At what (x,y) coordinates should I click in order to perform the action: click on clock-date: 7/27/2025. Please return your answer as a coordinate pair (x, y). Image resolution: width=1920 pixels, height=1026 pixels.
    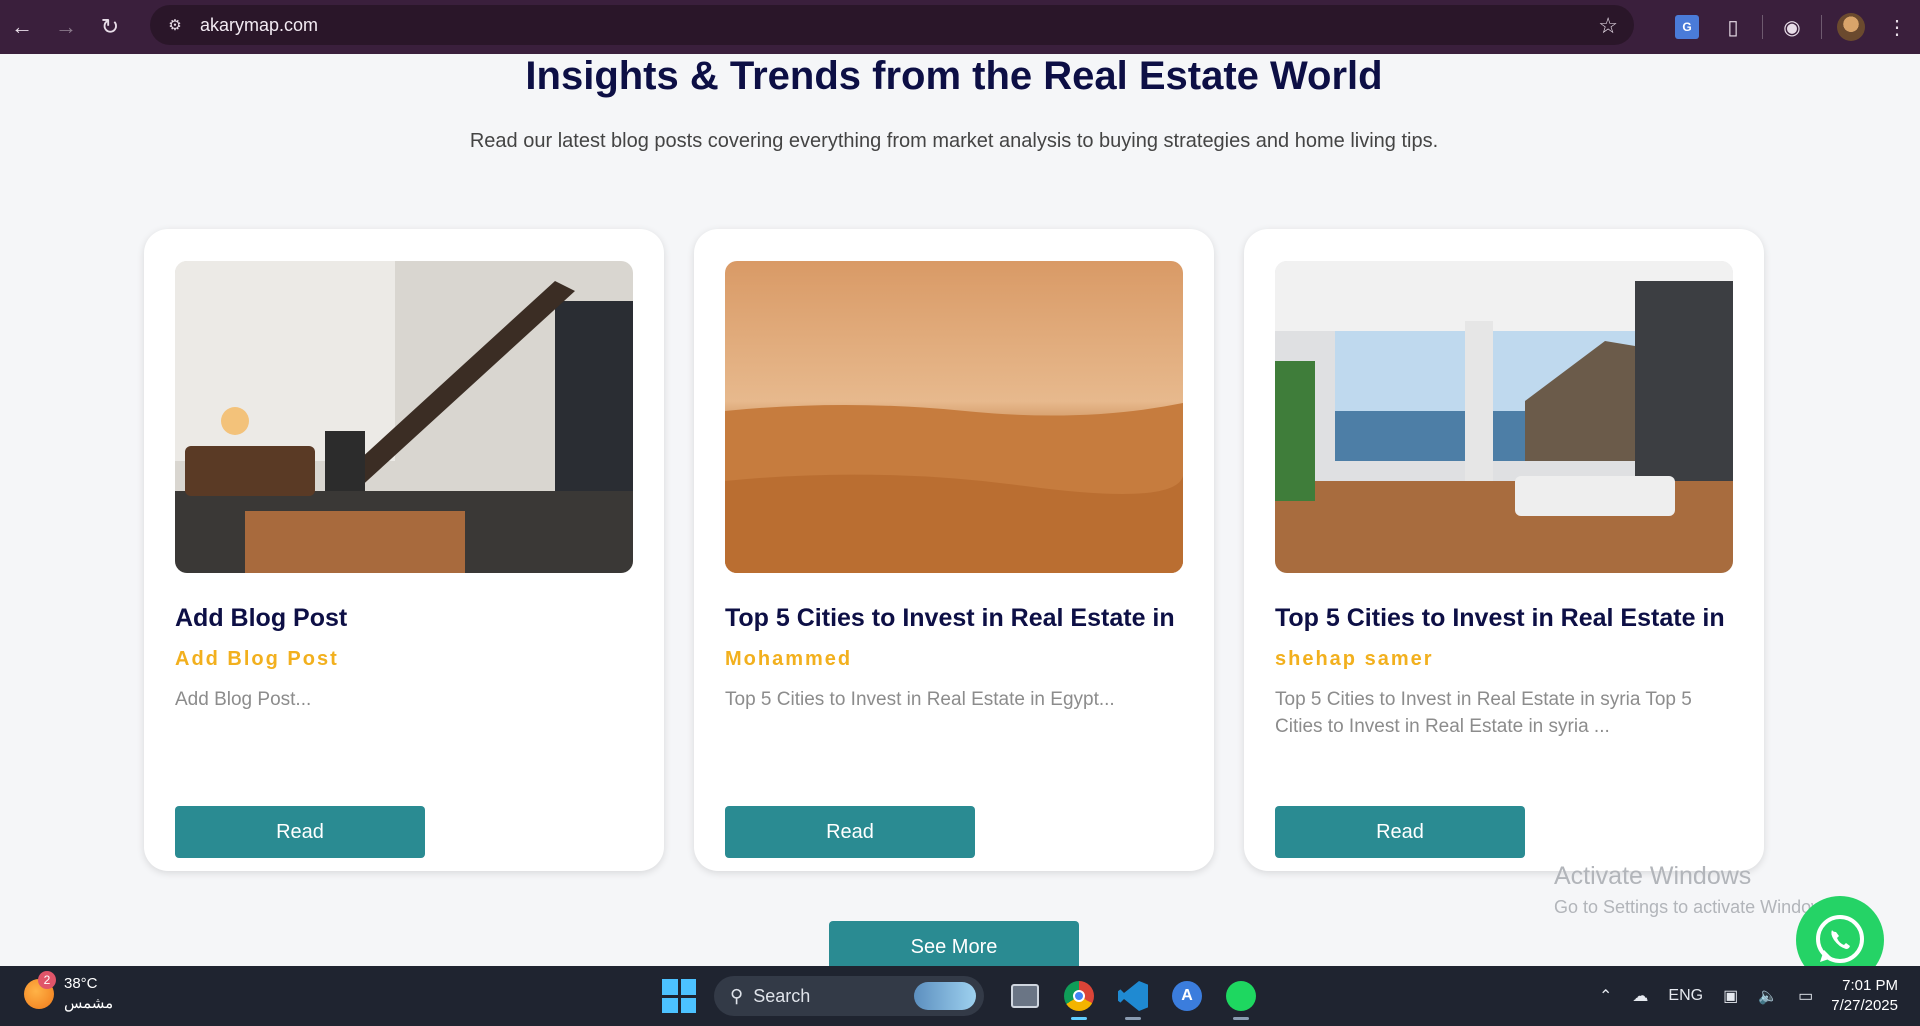
    Looking at the image, I should click on (1864, 1005).